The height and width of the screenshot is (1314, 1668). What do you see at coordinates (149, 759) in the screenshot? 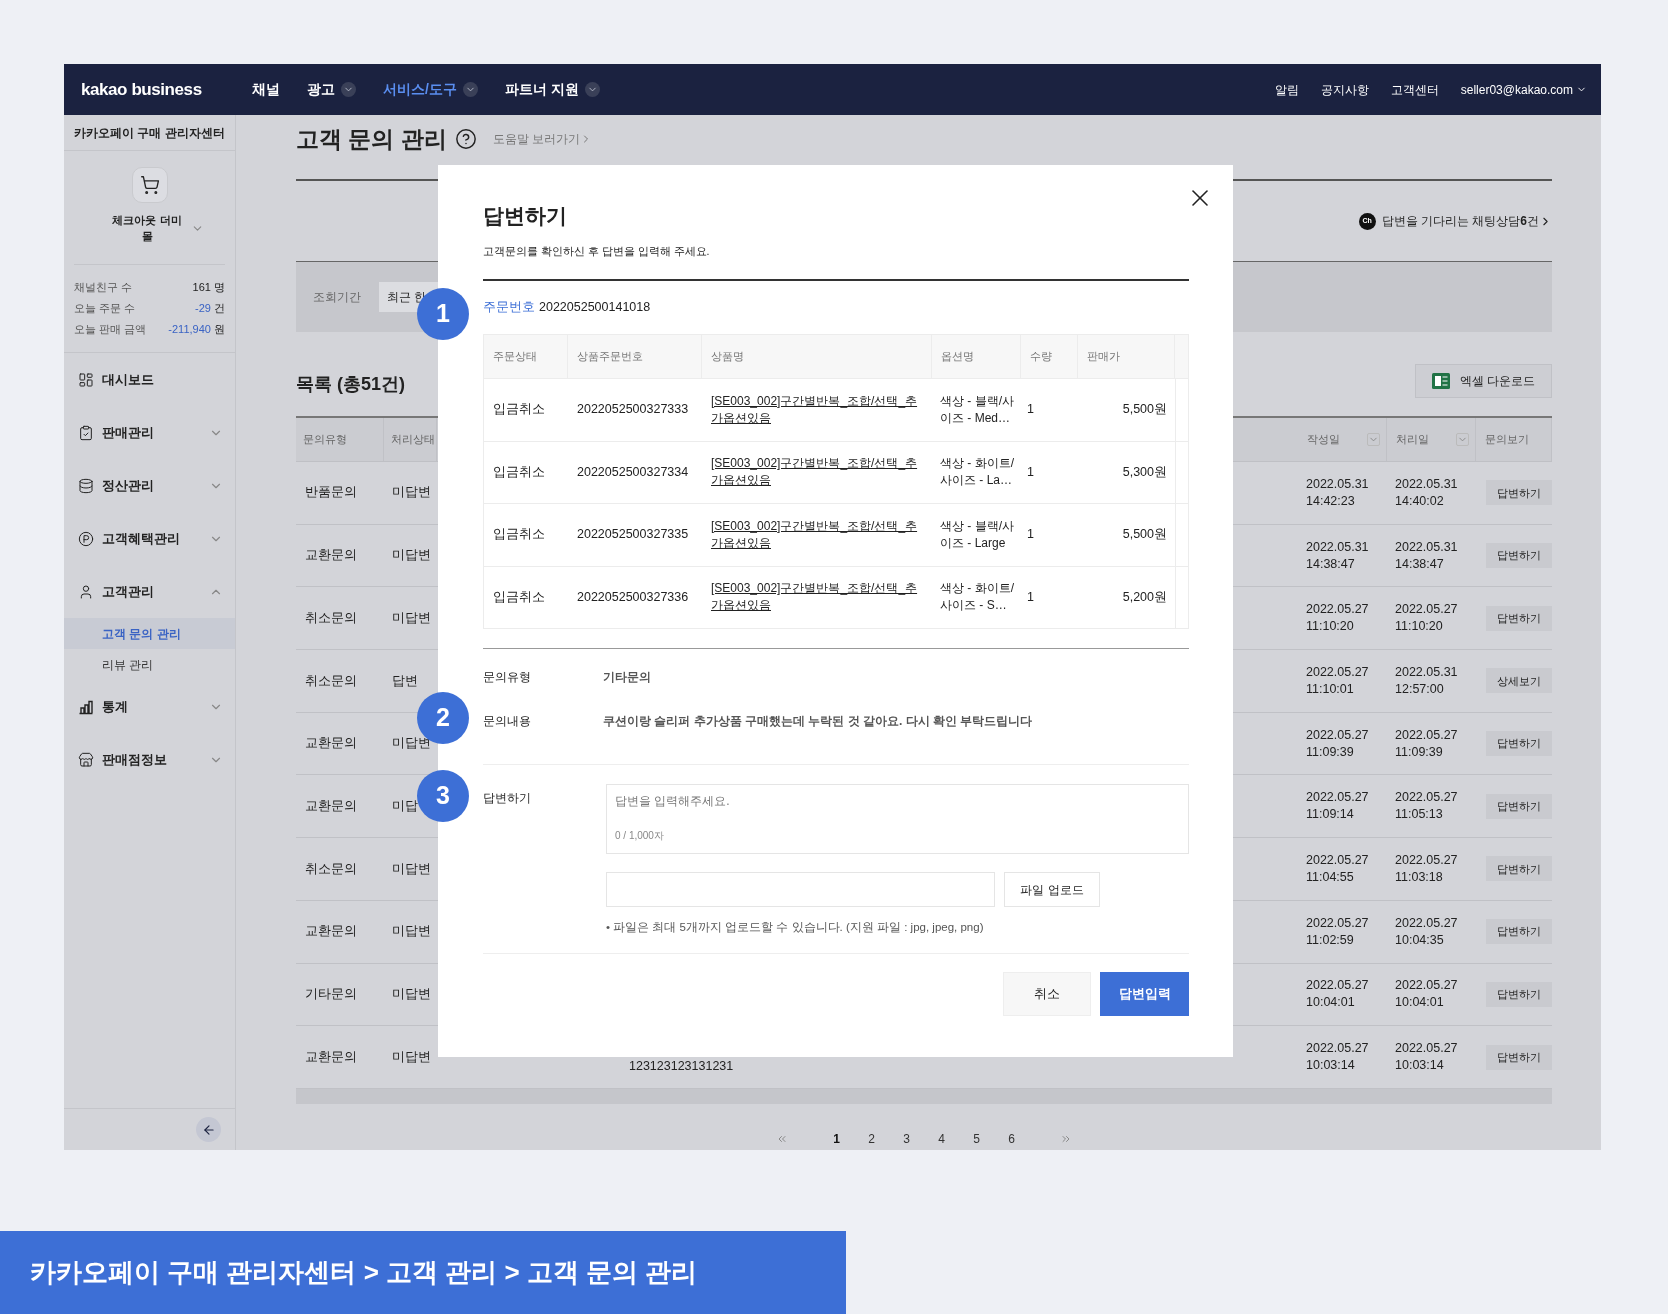
I see `sidebar-menu-item: 판매점정보` at bounding box center [149, 759].